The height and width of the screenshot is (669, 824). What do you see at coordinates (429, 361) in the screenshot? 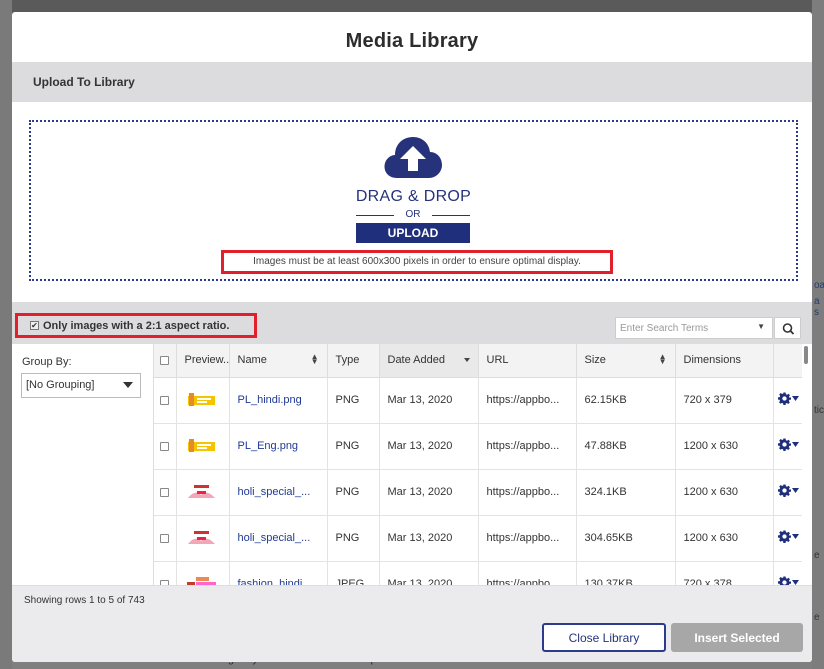
I see `column-header-date-added: Date Added` at bounding box center [429, 361].